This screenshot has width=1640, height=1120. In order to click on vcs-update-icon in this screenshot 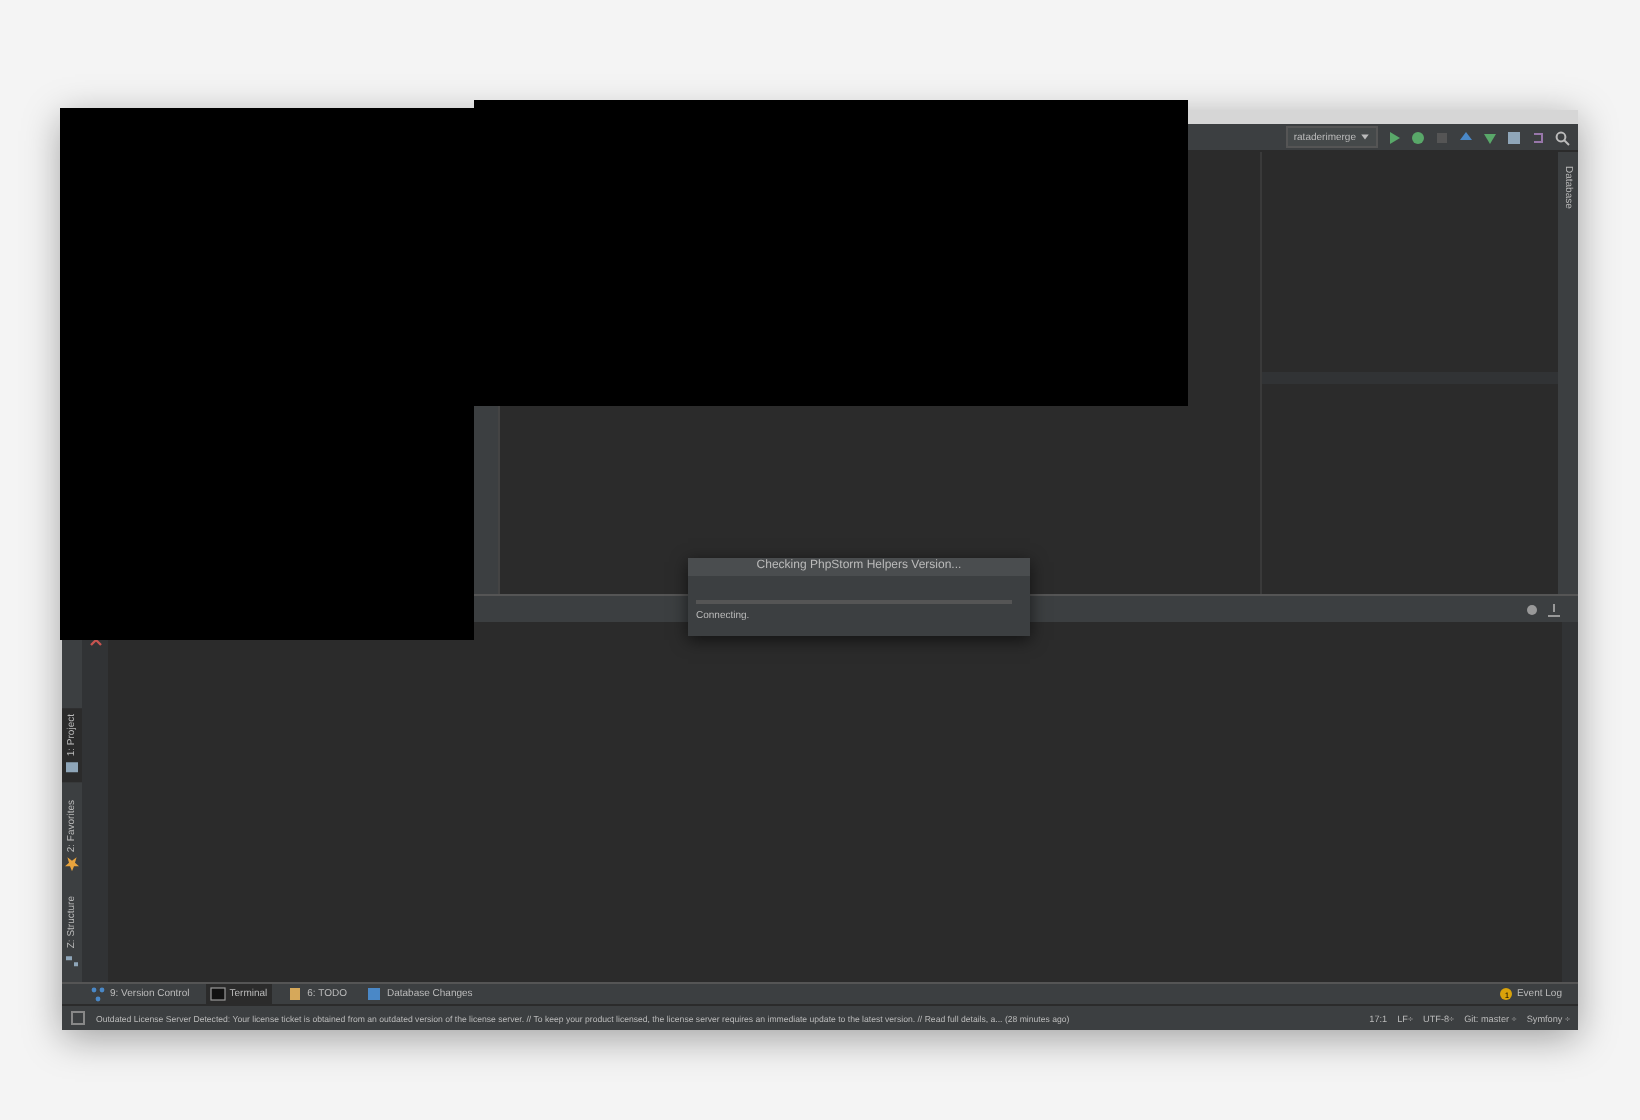, I will do `click(1466, 137)`.